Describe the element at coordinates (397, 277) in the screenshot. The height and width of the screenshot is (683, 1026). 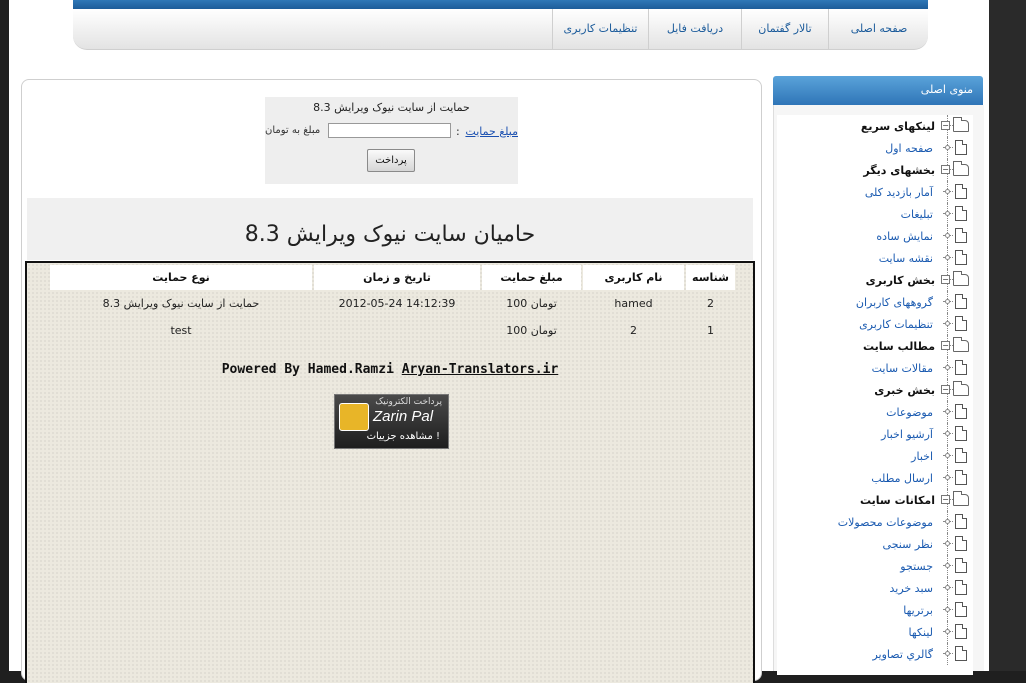
I see `column-header-datetime: تاریخ و زمان` at that location.